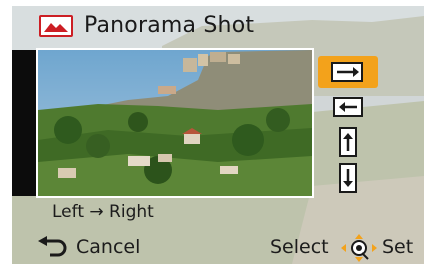 The height and width of the screenshot is (268, 424). I want to click on direction-top-to-bottom-button, so click(348, 178).